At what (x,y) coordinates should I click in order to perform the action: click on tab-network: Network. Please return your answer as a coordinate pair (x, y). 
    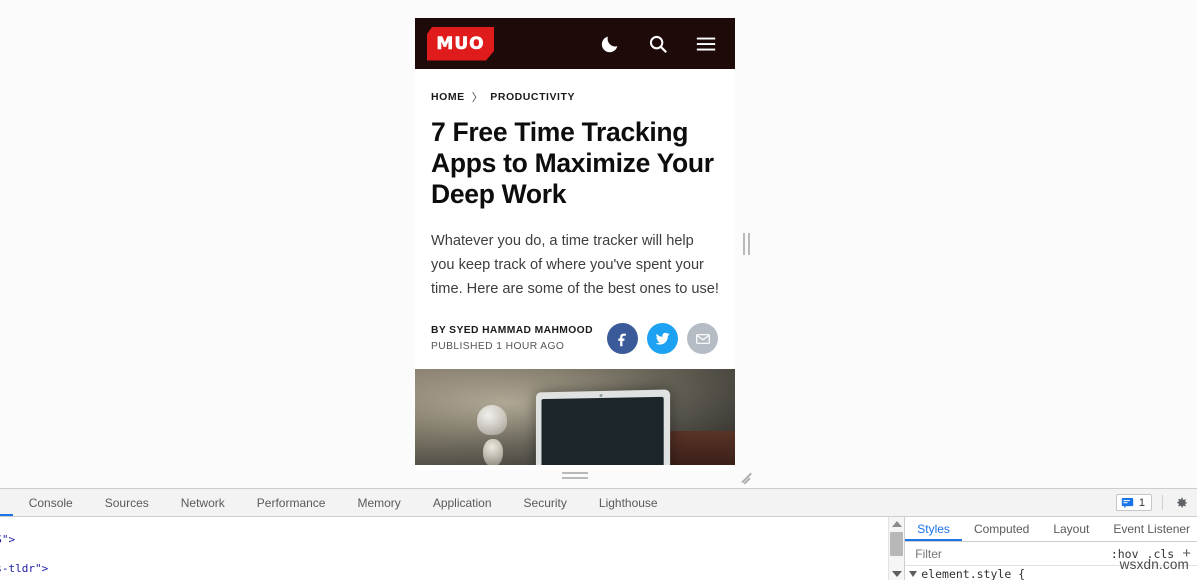
    Looking at the image, I should click on (203, 502).